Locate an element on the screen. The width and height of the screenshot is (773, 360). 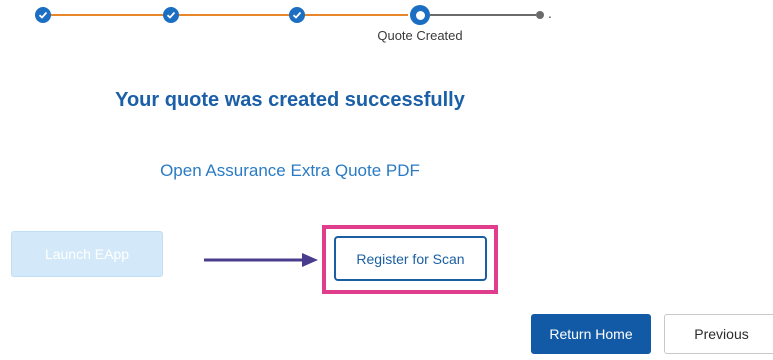
step-1-complete is located at coordinates (43, 15).